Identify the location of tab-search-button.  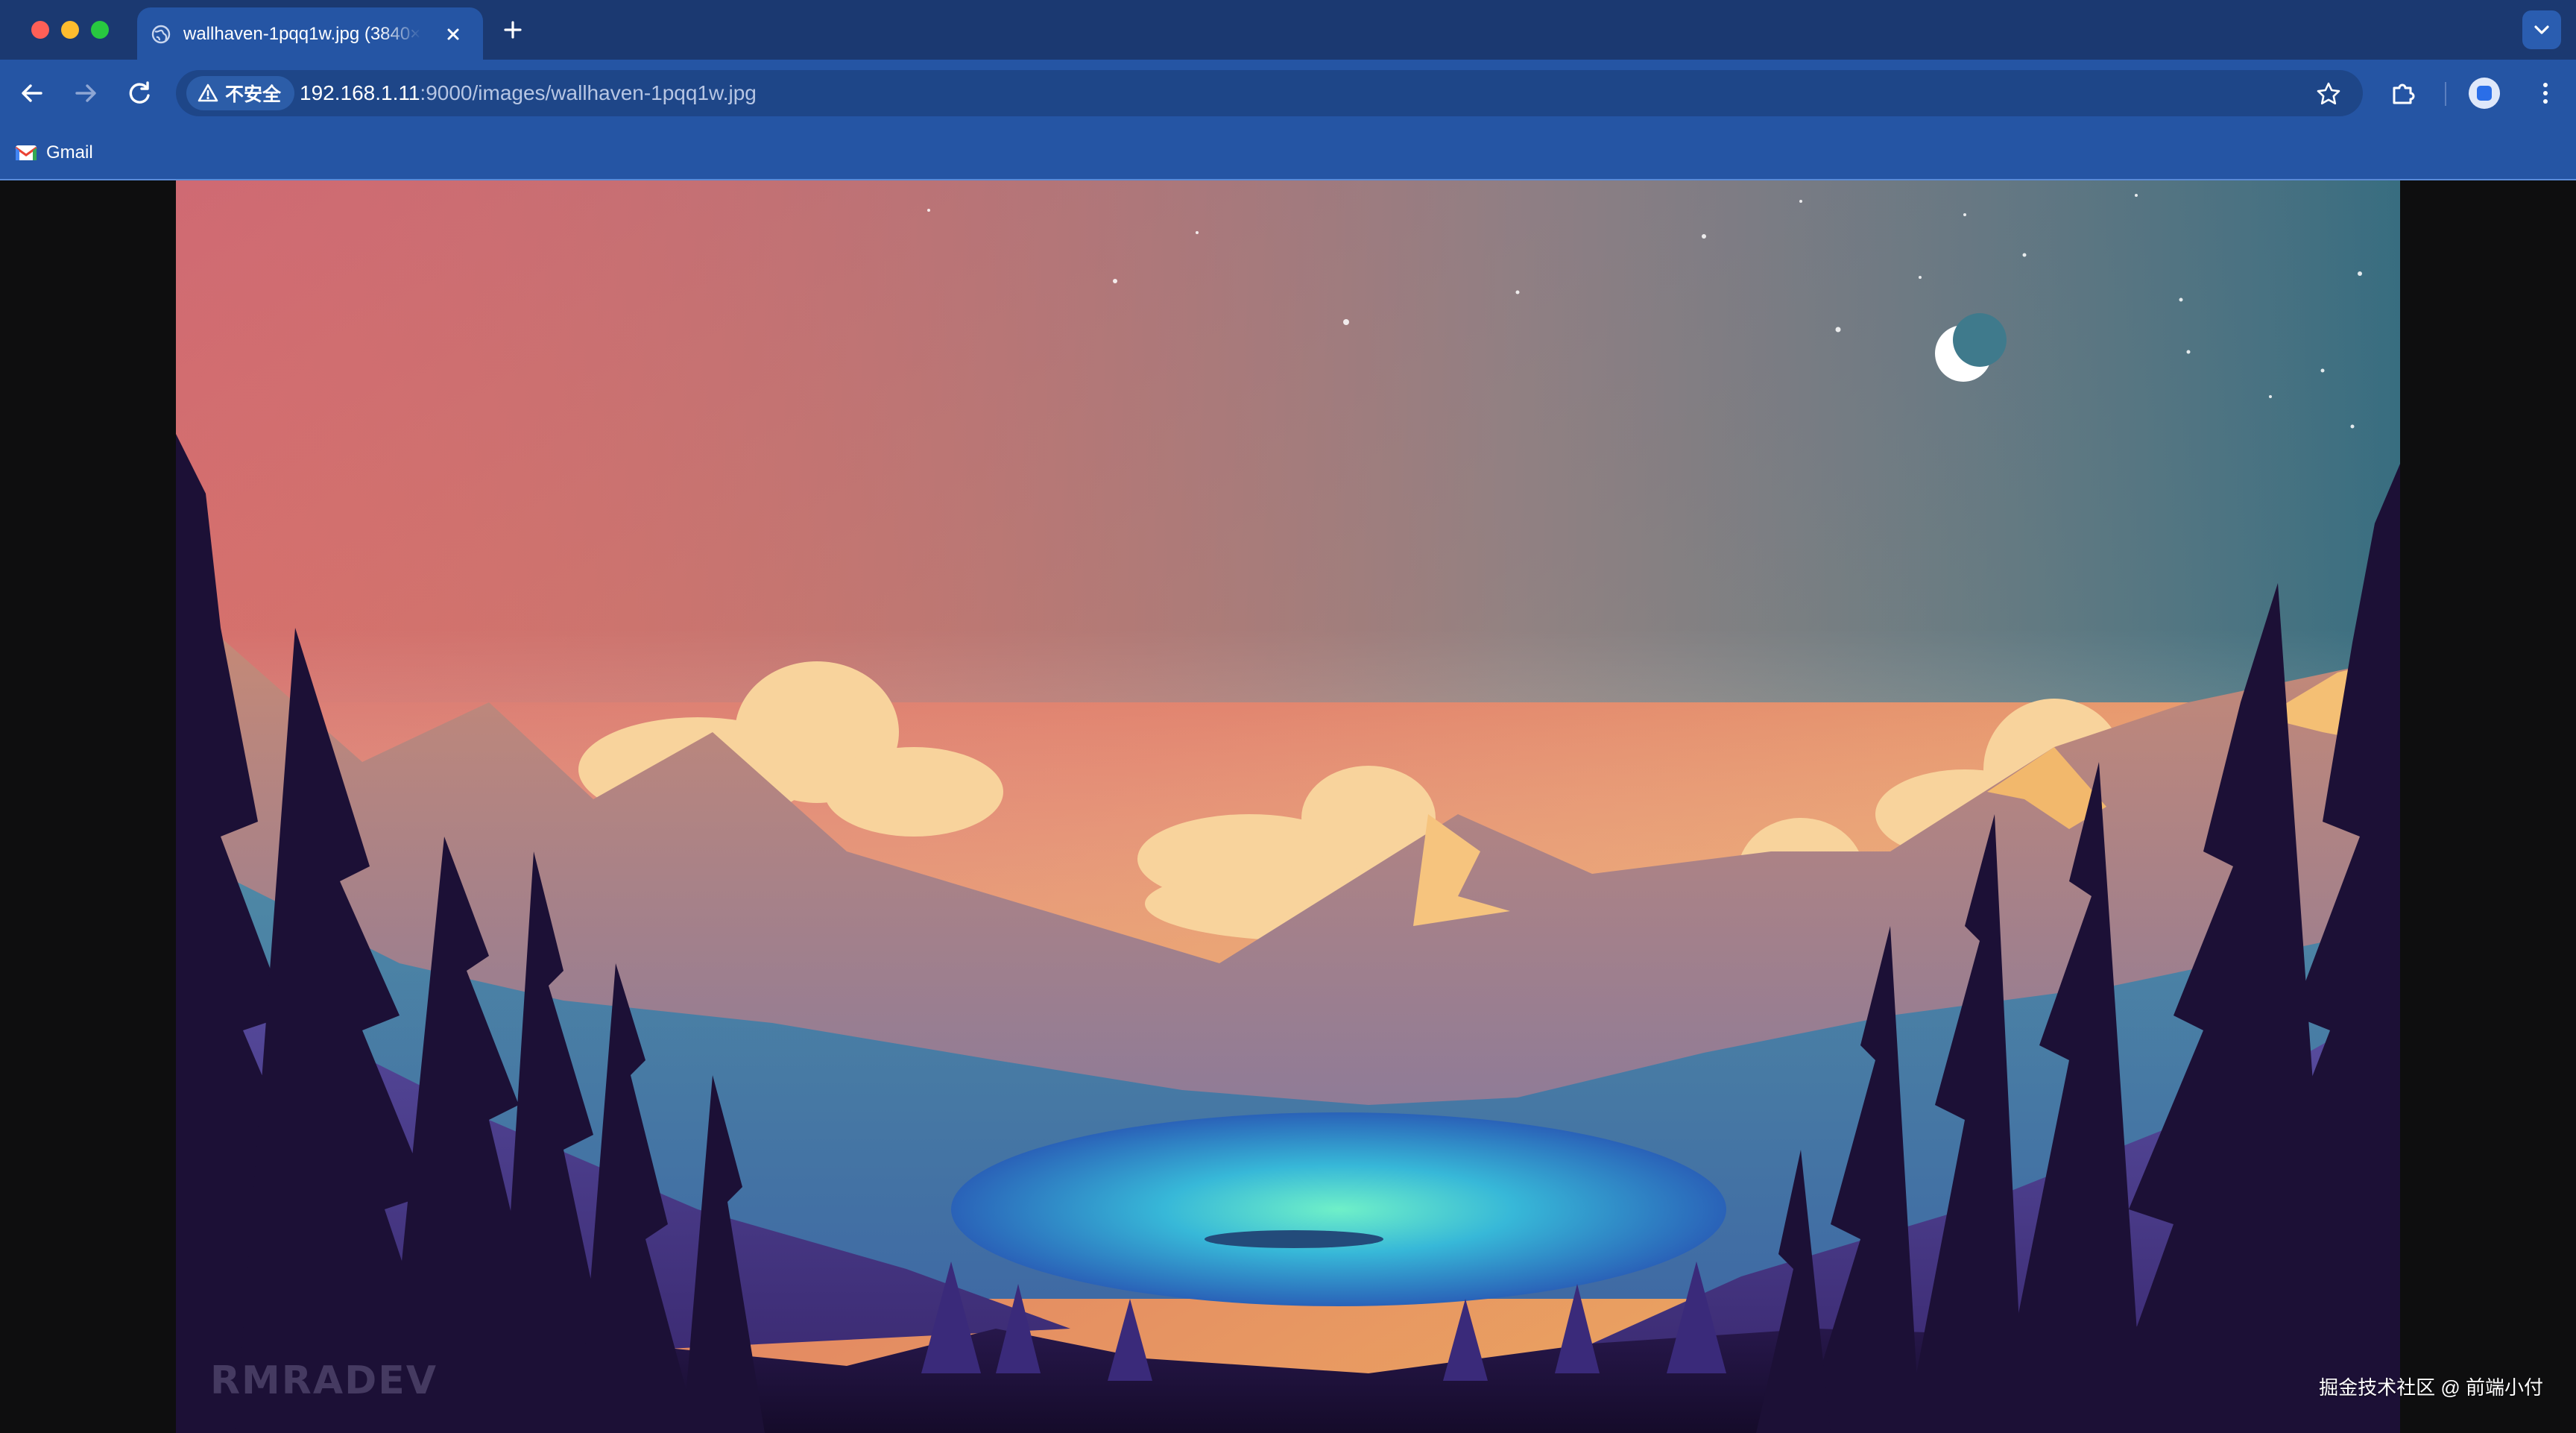
(2541, 30).